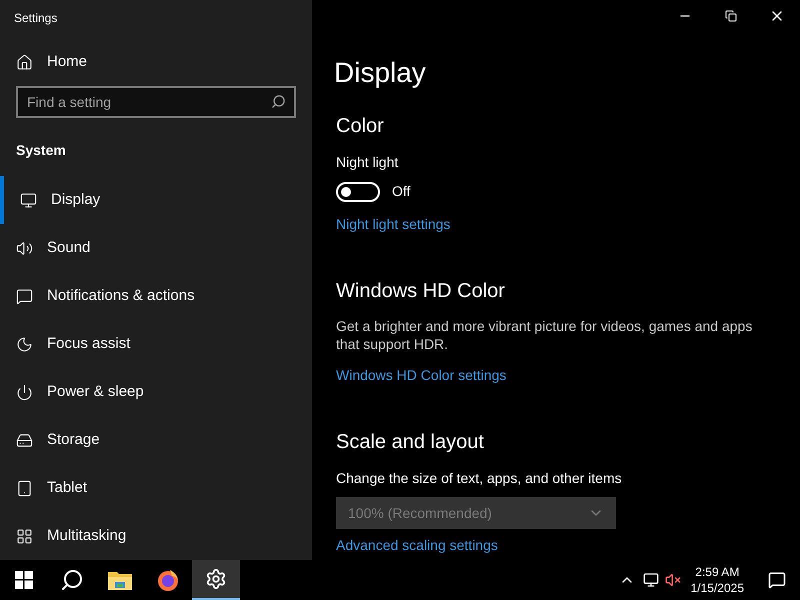 This screenshot has width=800, height=600. I want to click on nav-item: Focus assist, so click(156, 344).